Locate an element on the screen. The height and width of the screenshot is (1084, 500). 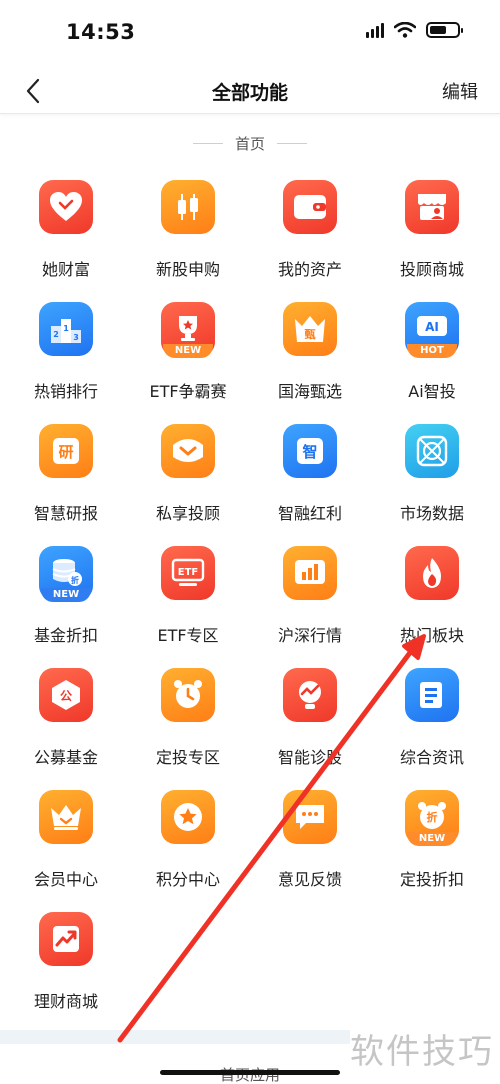
grid-item-advisor-shop: 投顾商城 is located at coordinates (432, 235).